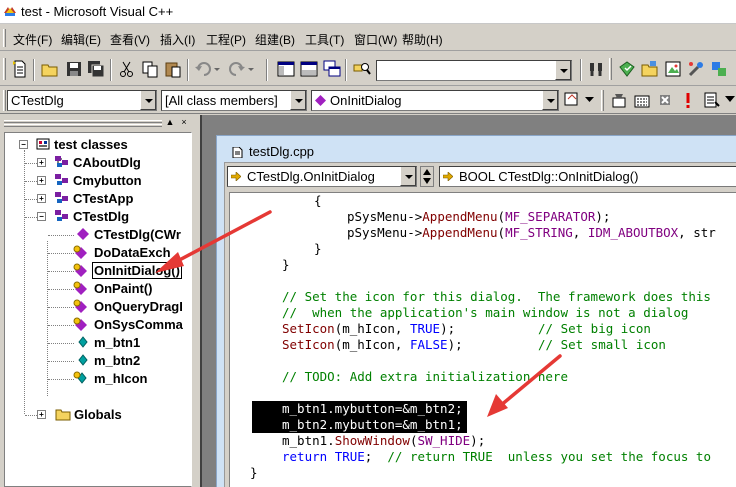 This screenshot has width=736, height=487. What do you see at coordinates (719, 69) in the screenshot?
I see `build-icon` at bounding box center [719, 69].